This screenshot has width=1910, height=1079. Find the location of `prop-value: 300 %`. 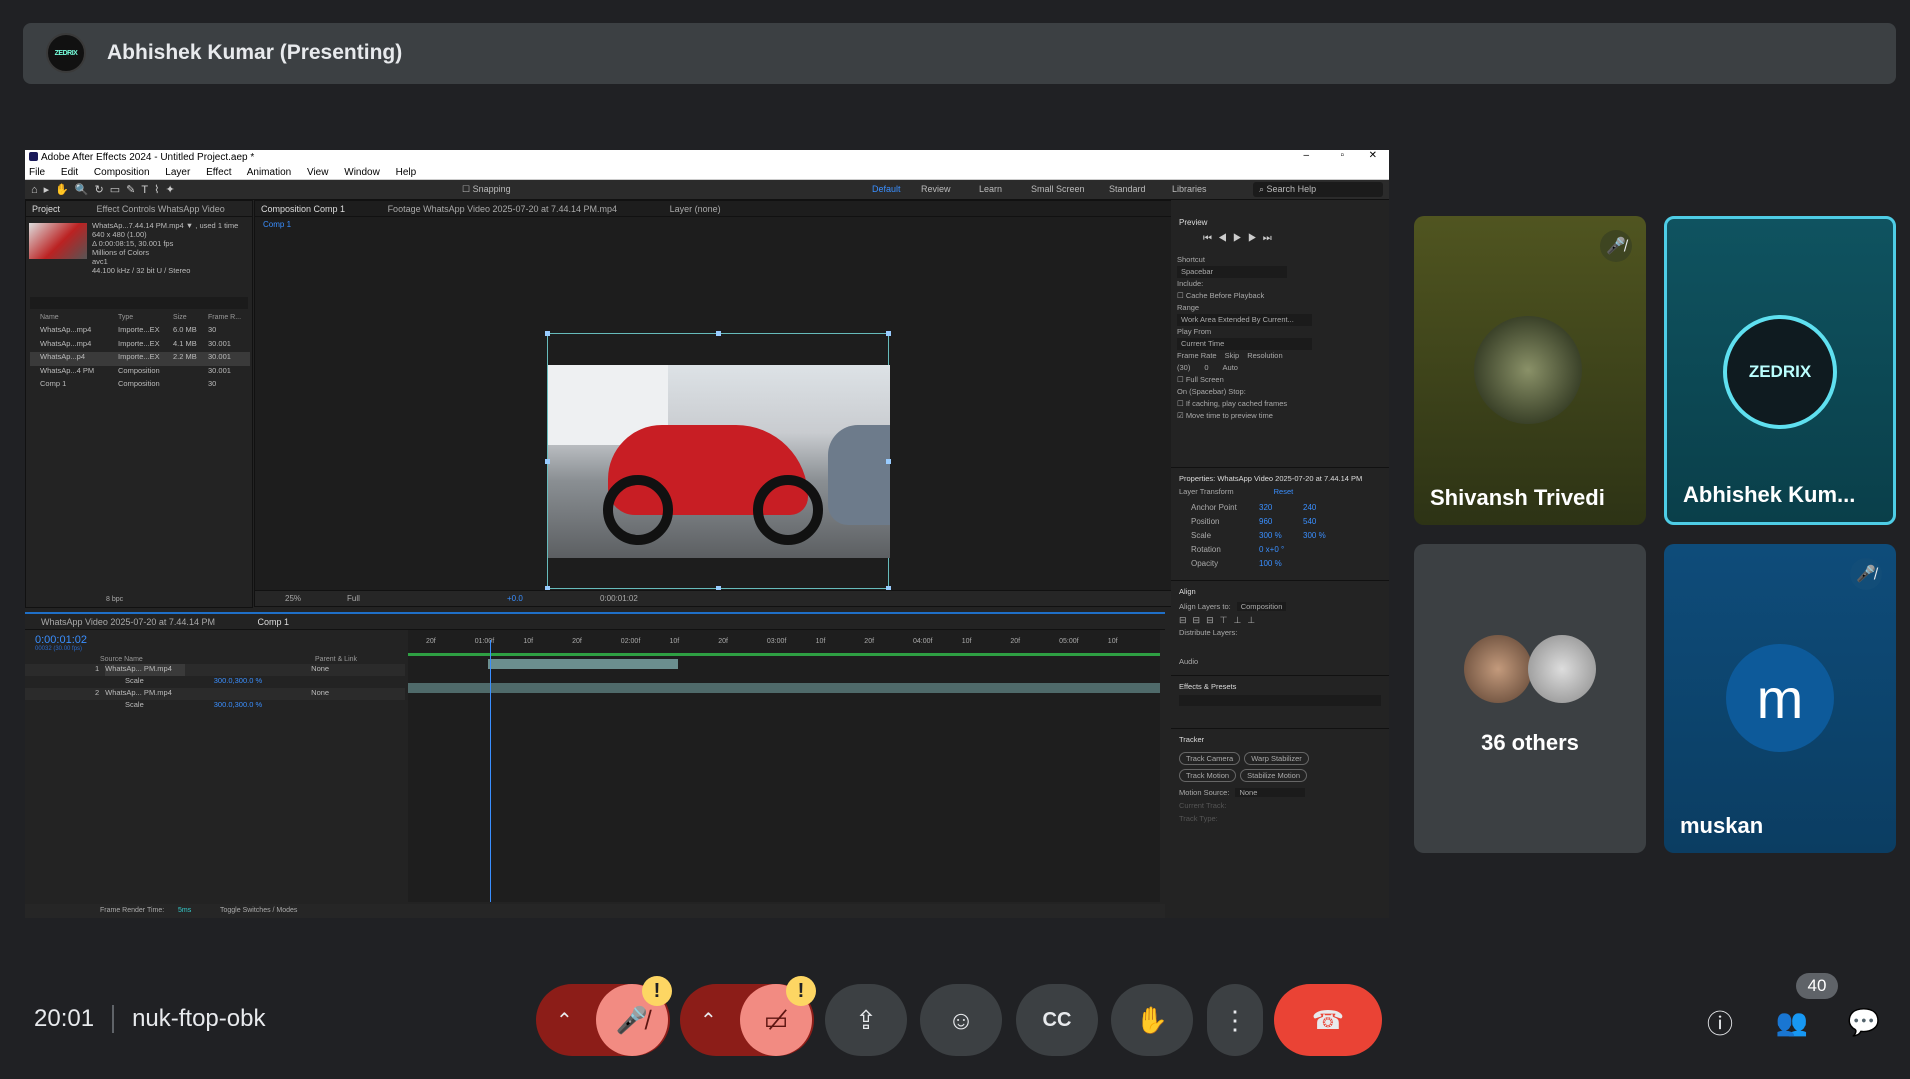

prop-value: 300 % is located at coordinates (1314, 535).